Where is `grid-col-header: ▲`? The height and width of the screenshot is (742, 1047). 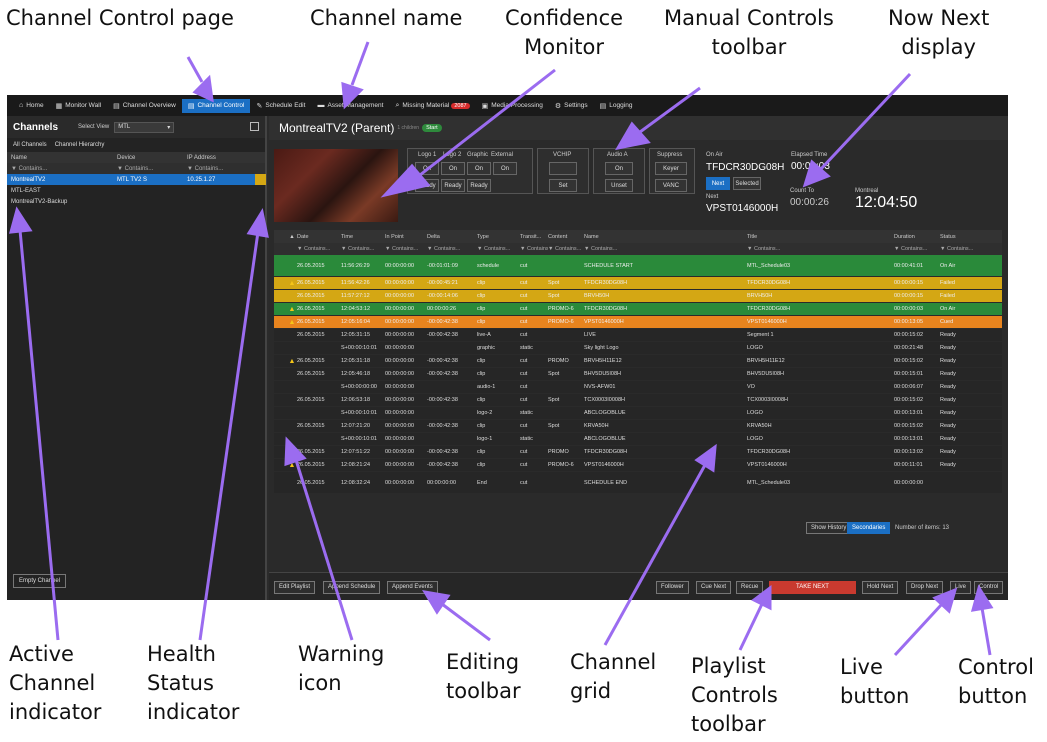
grid-col-header: ▲ is located at coordinates (292, 237).